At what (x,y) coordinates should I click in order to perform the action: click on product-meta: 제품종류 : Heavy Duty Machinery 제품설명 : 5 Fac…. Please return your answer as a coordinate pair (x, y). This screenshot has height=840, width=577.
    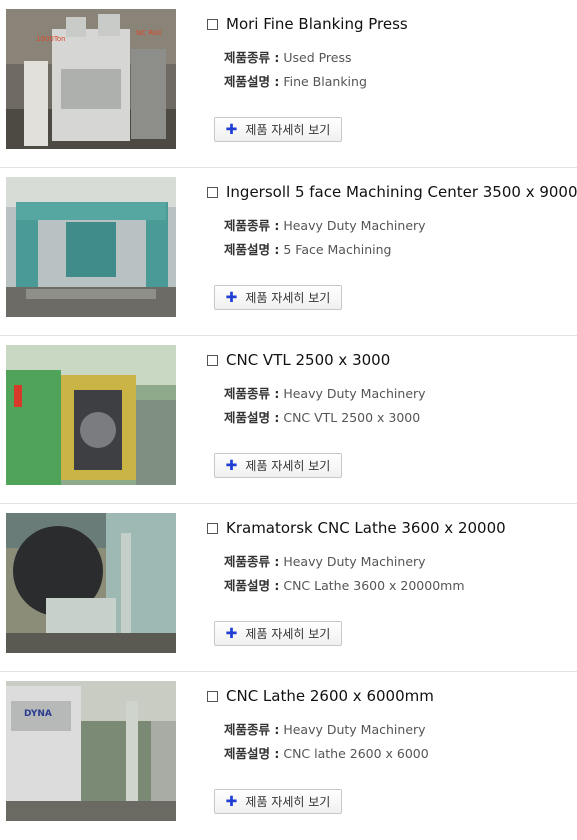
    Looking at the image, I should click on (325, 238).